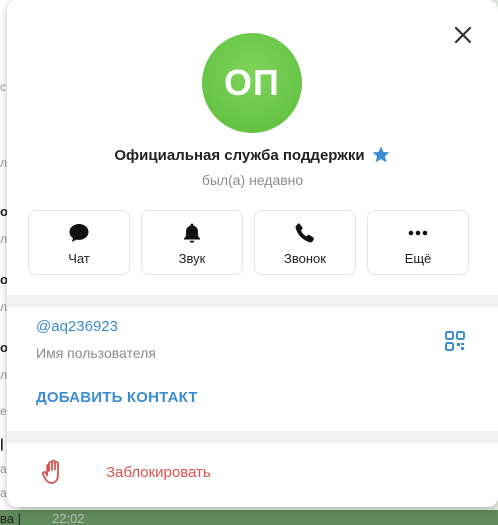 The width and height of the screenshot is (498, 525). I want to click on username-link: @aq236923, so click(77, 326).